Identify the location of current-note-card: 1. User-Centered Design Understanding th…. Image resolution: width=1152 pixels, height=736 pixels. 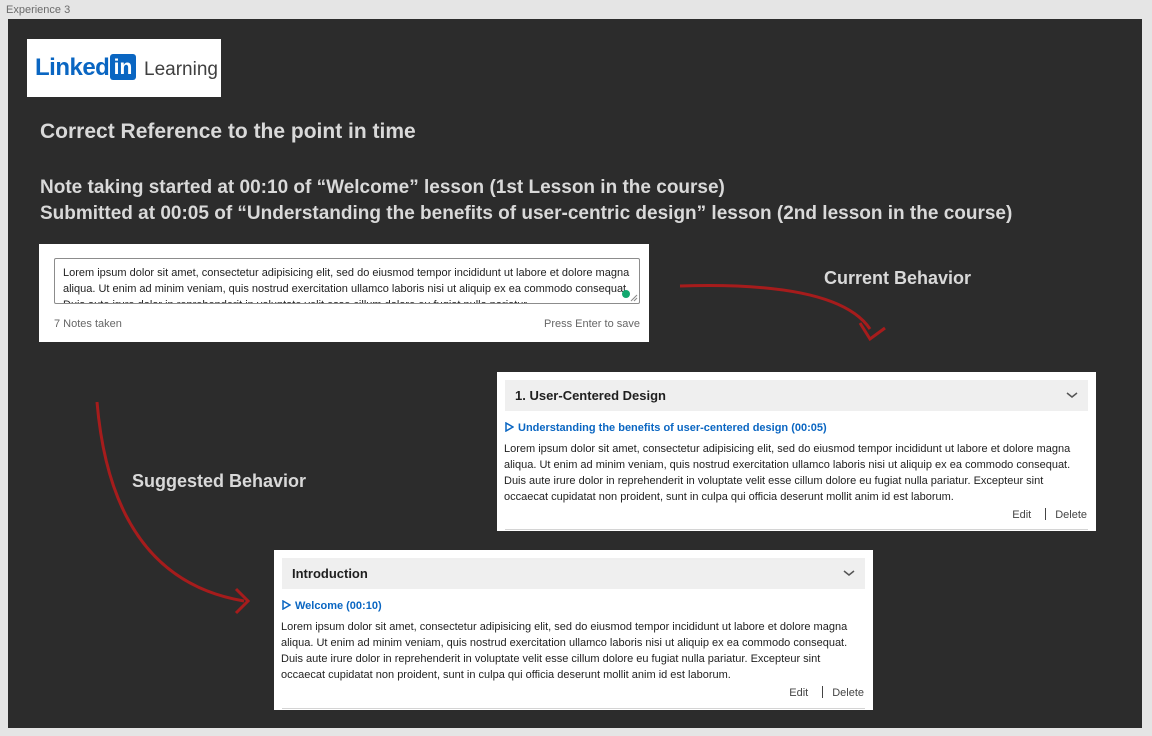
(796, 451).